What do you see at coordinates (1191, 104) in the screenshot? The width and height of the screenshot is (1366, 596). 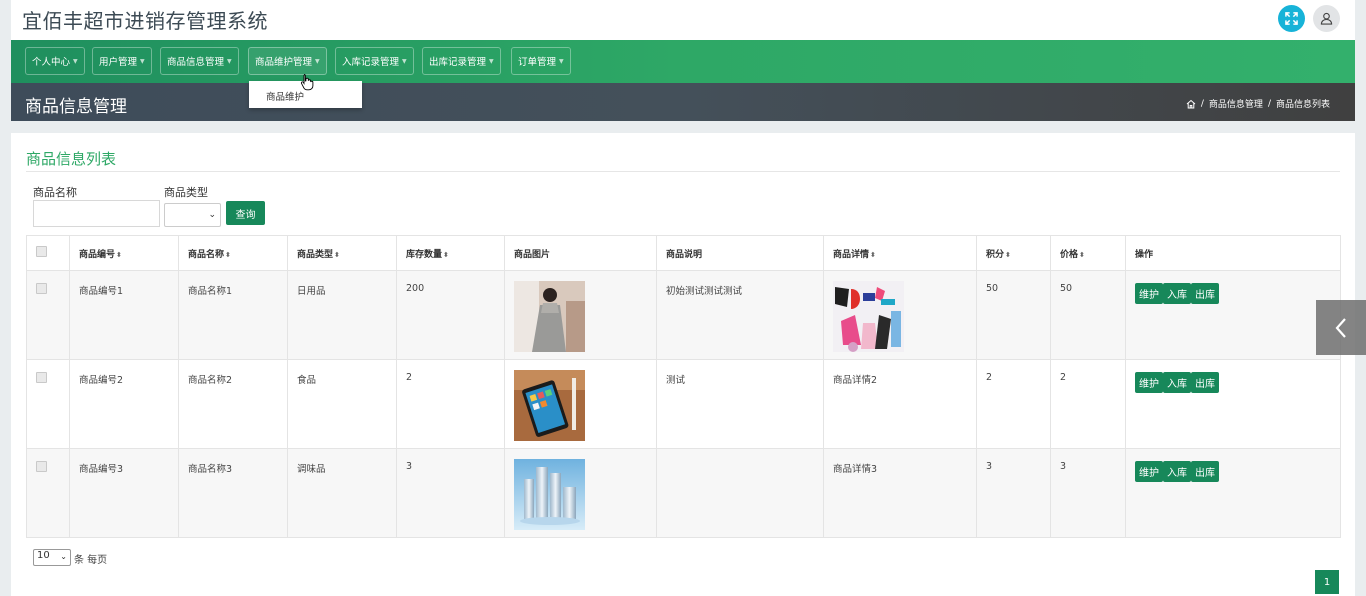 I see `home-icon` at bounding box center [1191, 104].